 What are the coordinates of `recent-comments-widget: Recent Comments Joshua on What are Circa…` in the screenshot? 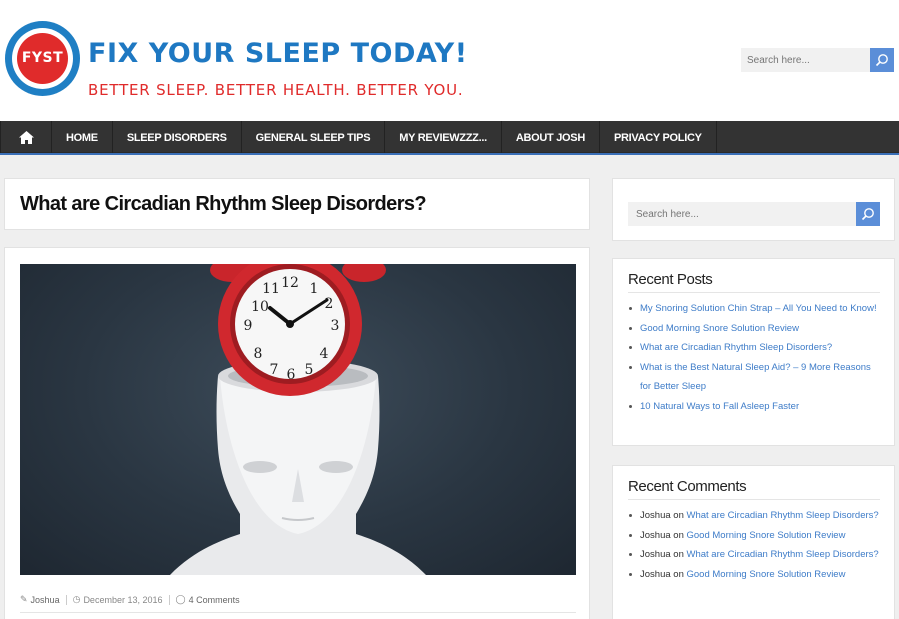 It's located at (753, 542).